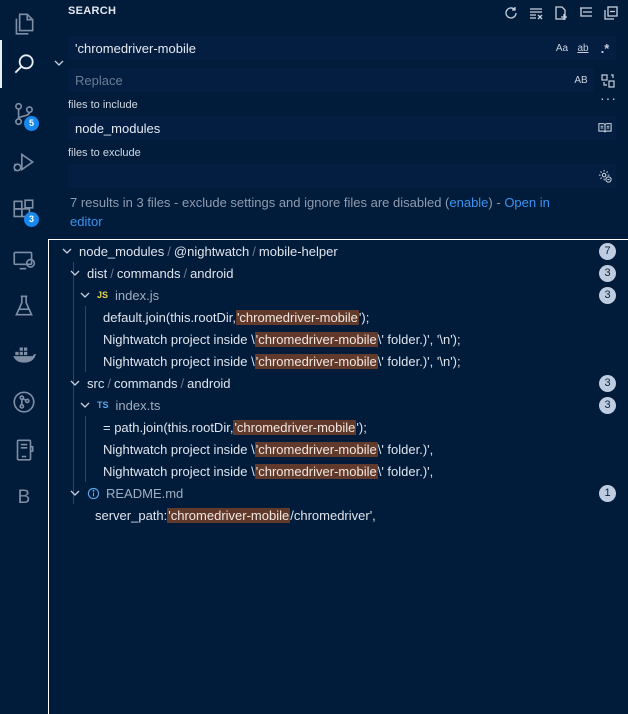 The width and height of the screenshot is (628, 714). I want to click on search-field: Aa ab .*, so click(342, 48).